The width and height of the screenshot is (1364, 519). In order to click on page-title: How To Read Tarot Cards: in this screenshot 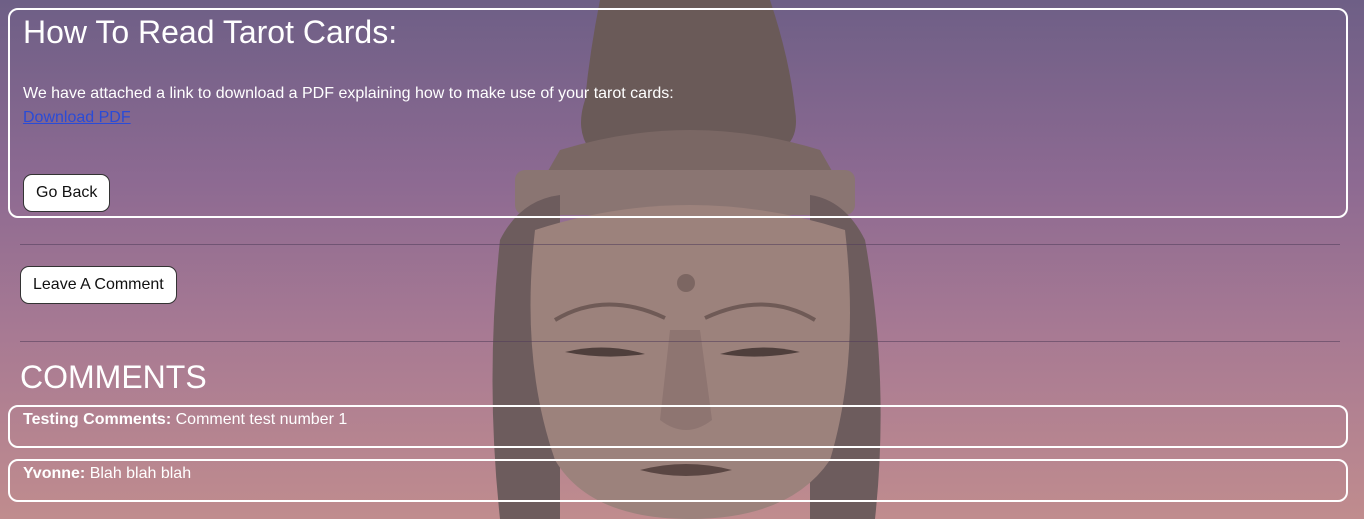, I will do `click(210, 32)`.